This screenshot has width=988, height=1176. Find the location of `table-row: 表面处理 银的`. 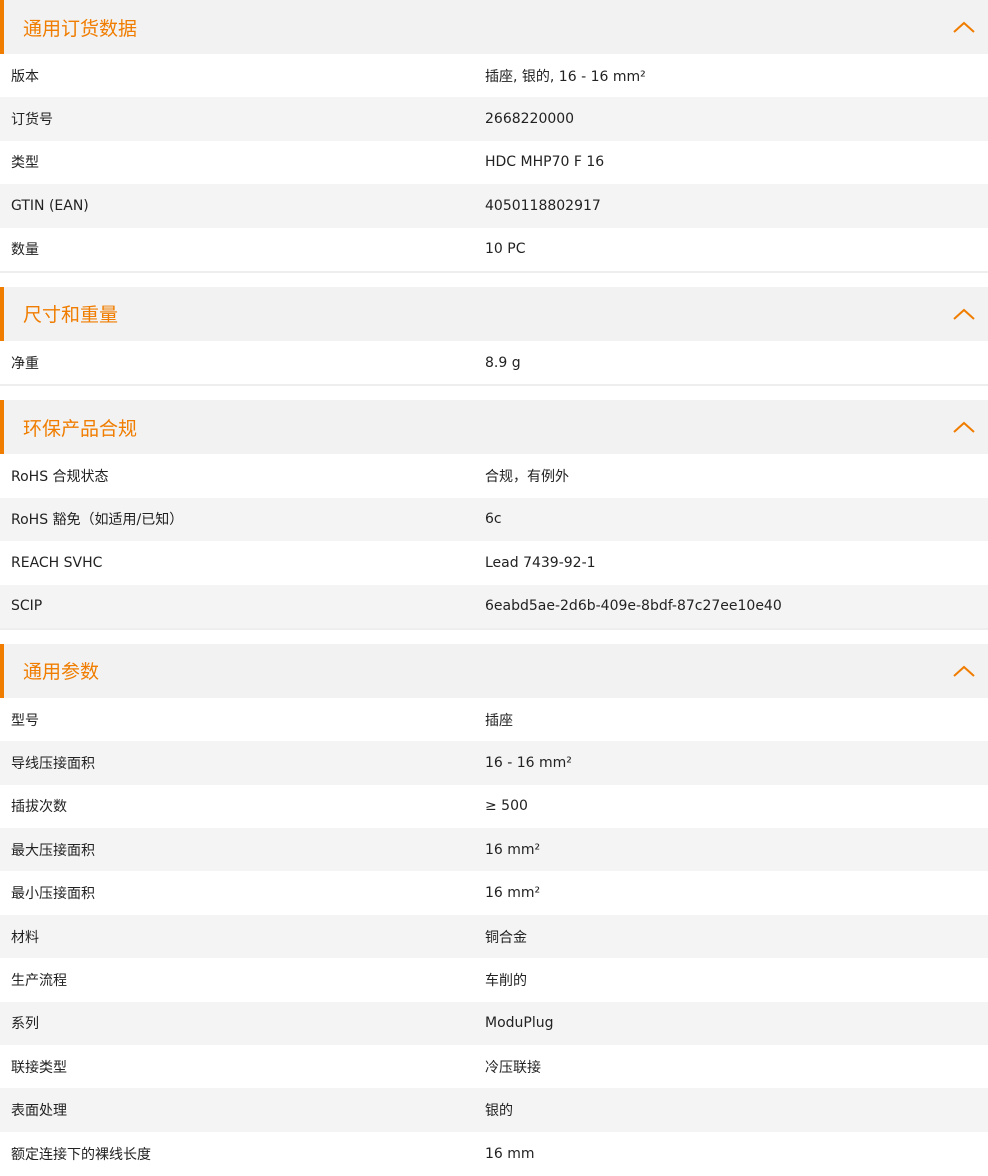

table-row: 表面处理 银的 is located at coordinates (494, 1110).